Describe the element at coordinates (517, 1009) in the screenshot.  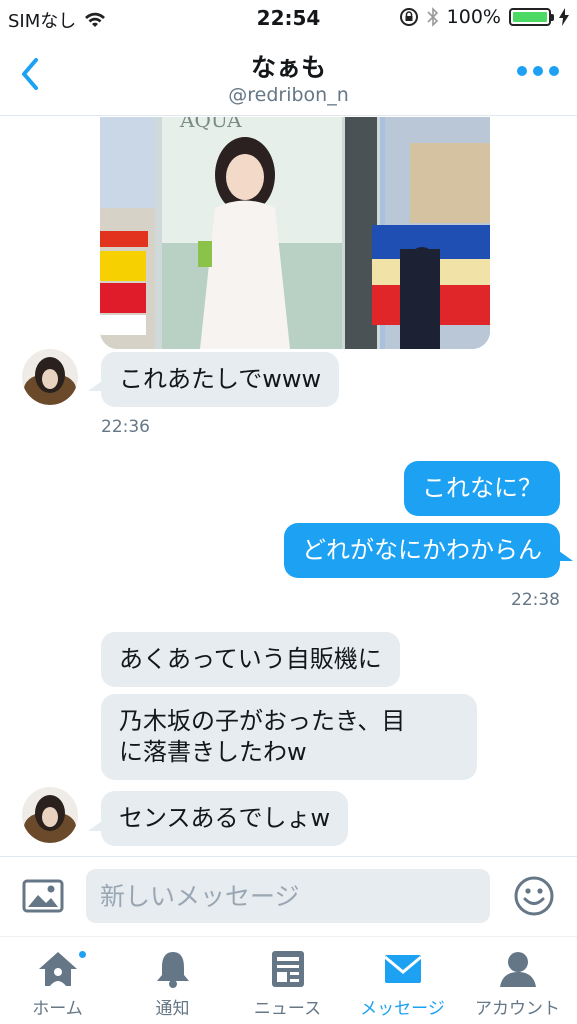
I see `tab-label: アカウント` at that location.